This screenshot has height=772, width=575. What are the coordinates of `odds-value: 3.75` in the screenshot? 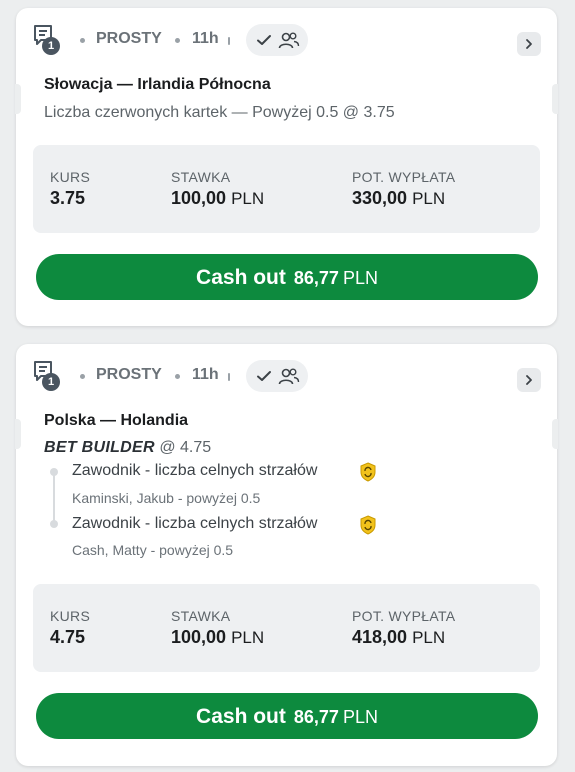 It's located at (68, 198).